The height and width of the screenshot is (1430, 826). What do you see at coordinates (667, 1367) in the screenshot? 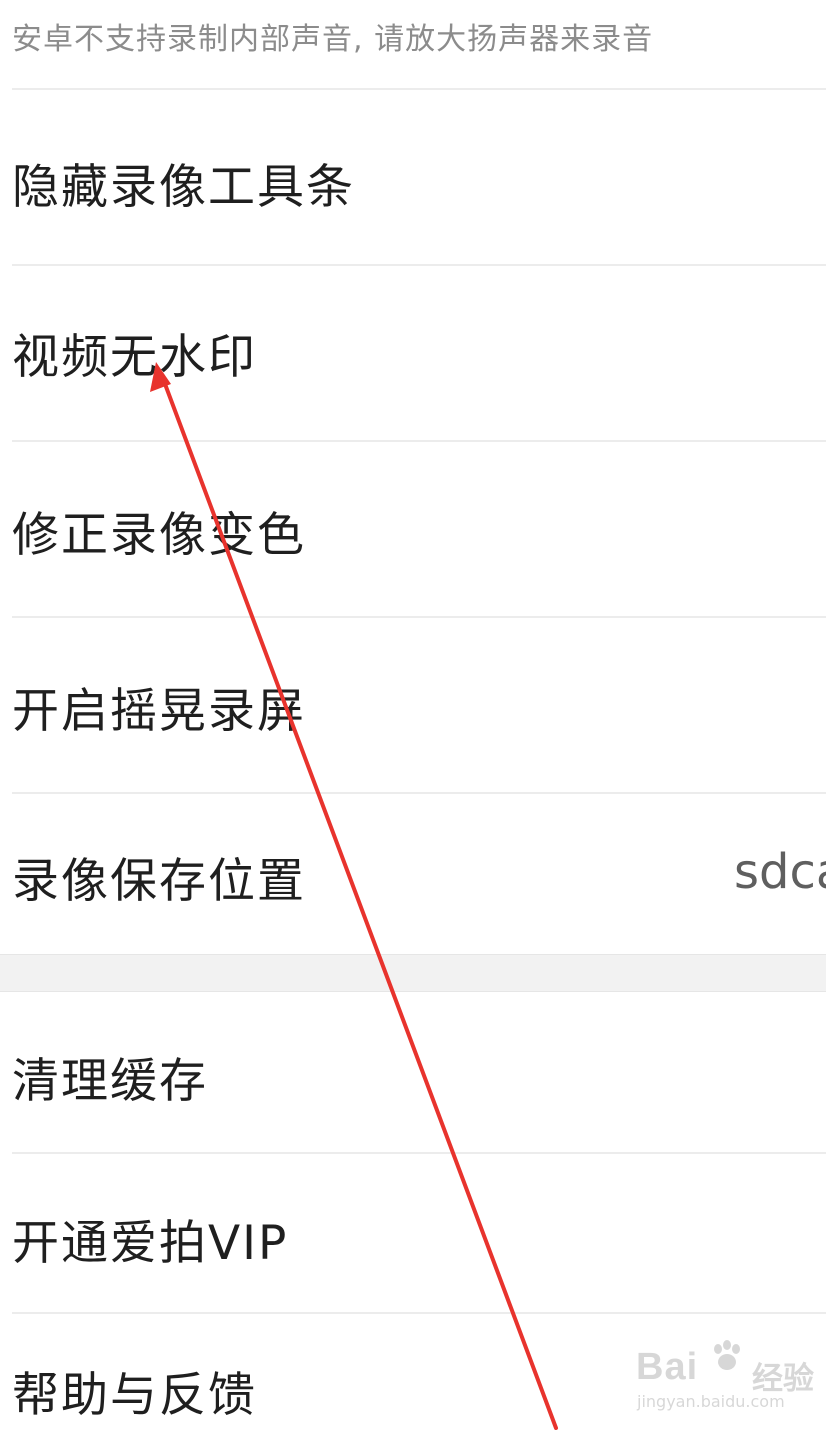
I see `watermark-brand: Bai` at bounding box center [667, 1367].